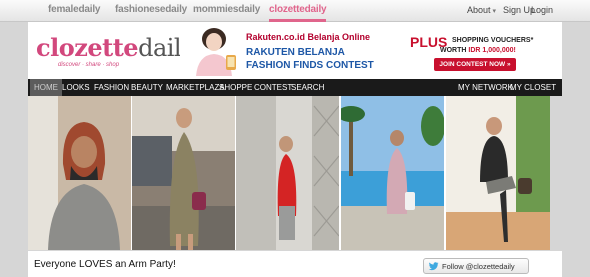 The width and height of the screenshot is (590, 277). What do you see at coordinates (494, 11) in the screenshot?
I see `chevron-down-icon: ▾` at bounding box center [494, 11].